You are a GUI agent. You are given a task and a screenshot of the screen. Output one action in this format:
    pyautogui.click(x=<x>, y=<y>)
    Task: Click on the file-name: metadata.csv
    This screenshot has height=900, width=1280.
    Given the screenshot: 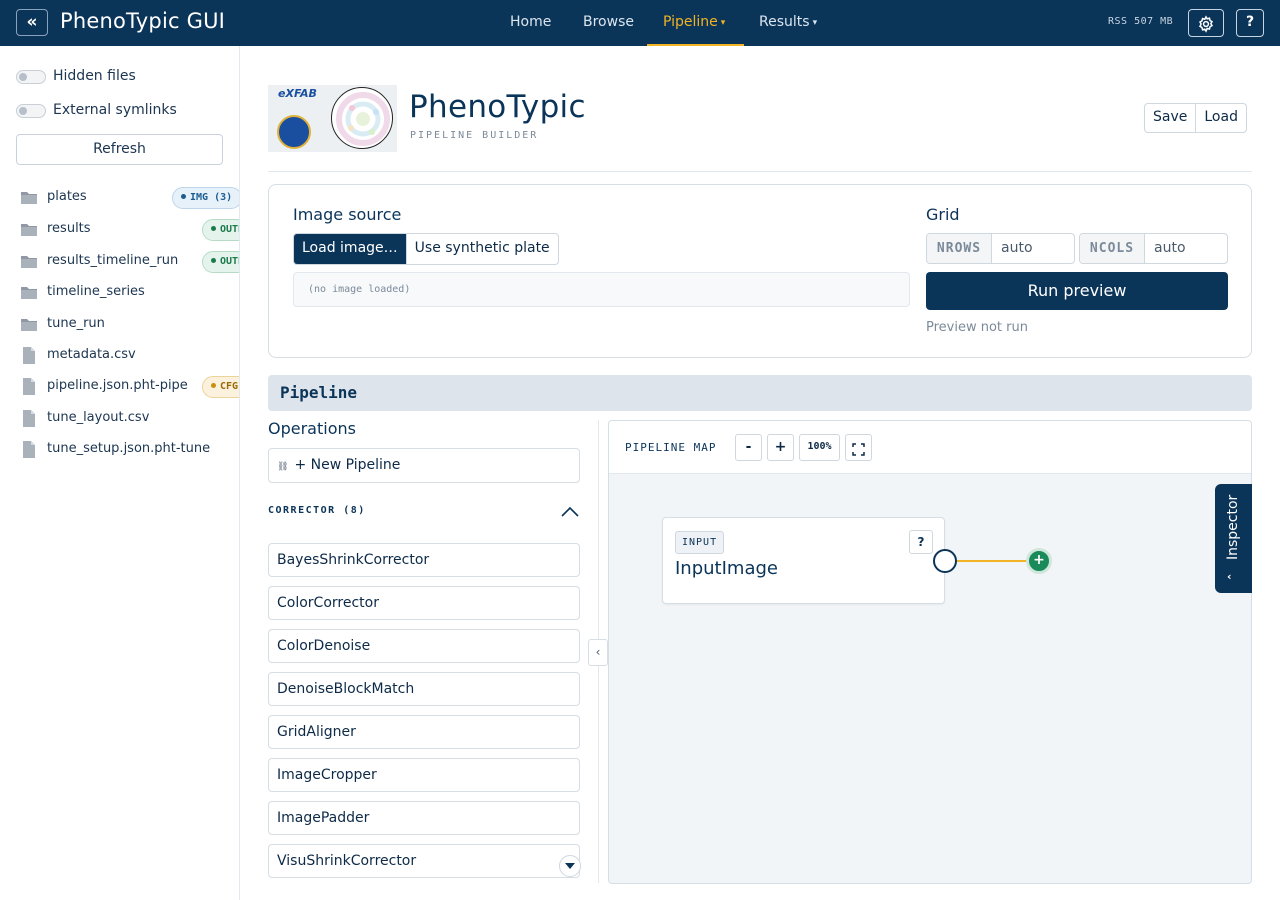 What is the action you would take?
    pyautogui.click(x=91, y=354)
    